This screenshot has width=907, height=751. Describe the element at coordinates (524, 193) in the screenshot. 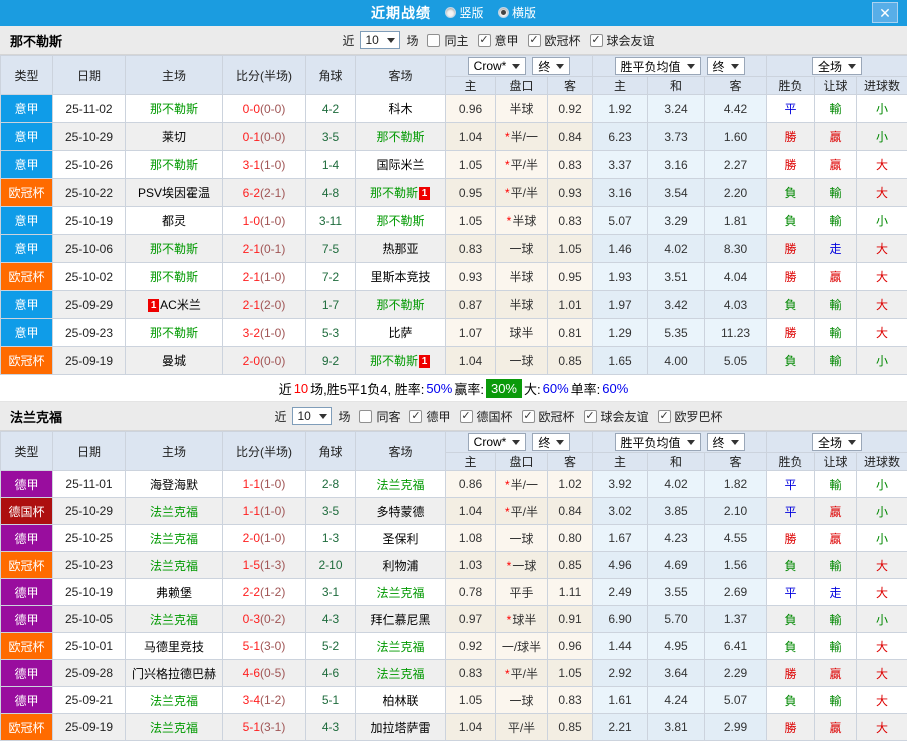

I see `handicap-value: 平/半` at that location.